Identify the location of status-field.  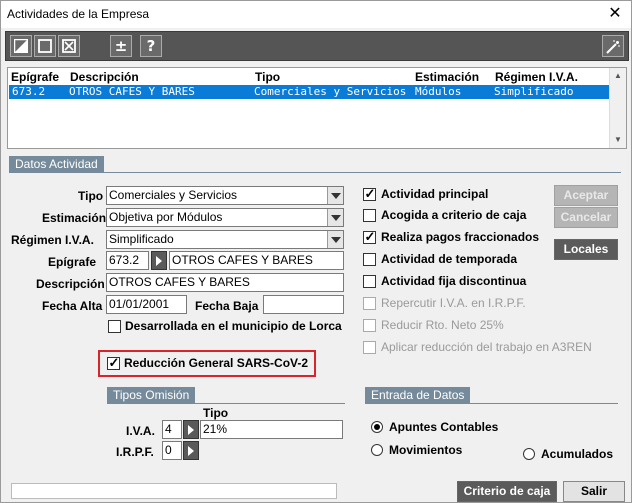
(174, 491).